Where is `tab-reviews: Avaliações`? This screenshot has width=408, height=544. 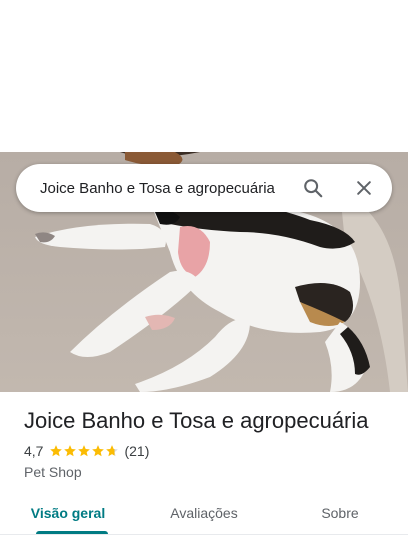 tab-reviews: Avaliações is located at coordinates (204, 515).